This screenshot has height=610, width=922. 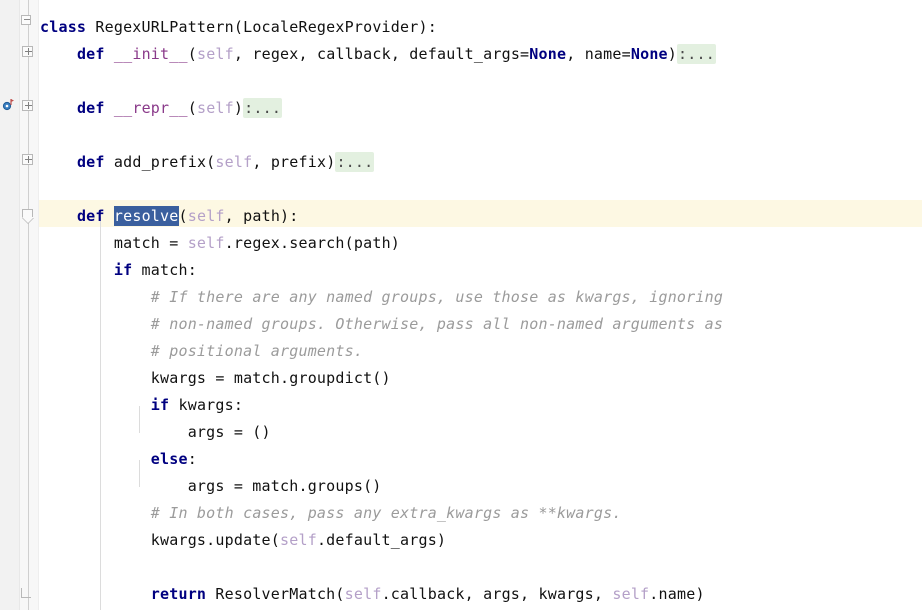 I want to click on code-line-20: kwargs.update(self.default_args), so click(x=243, y=540).